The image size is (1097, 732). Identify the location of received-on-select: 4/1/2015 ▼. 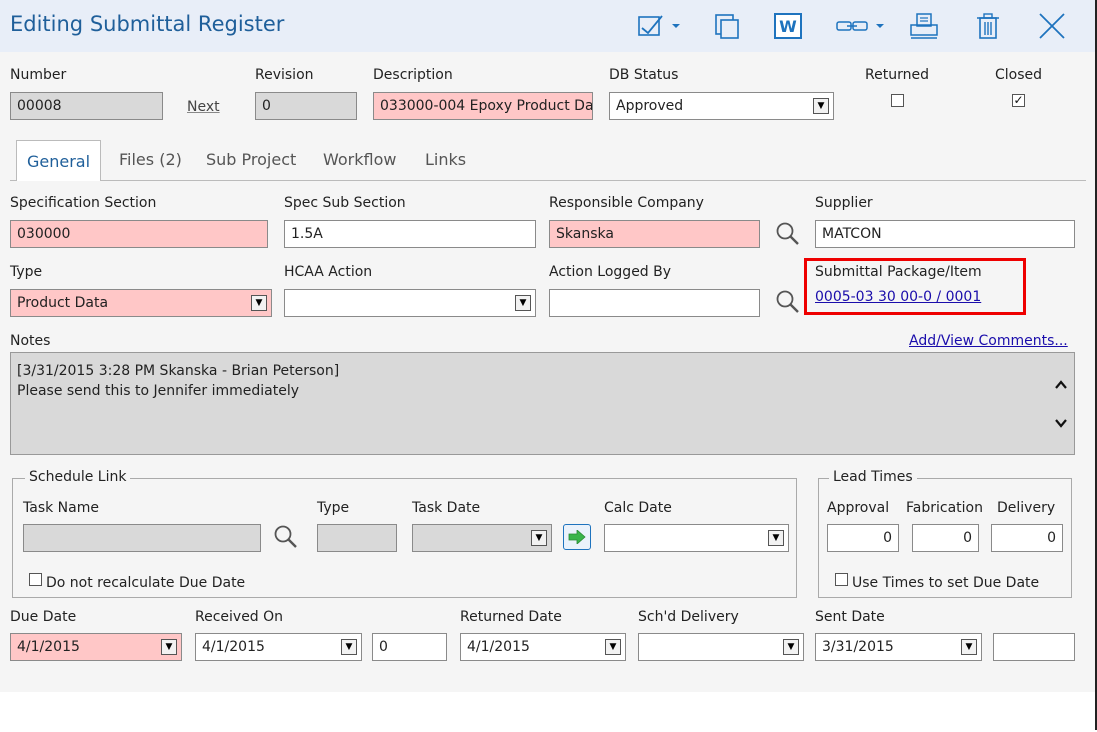
(278, 647).